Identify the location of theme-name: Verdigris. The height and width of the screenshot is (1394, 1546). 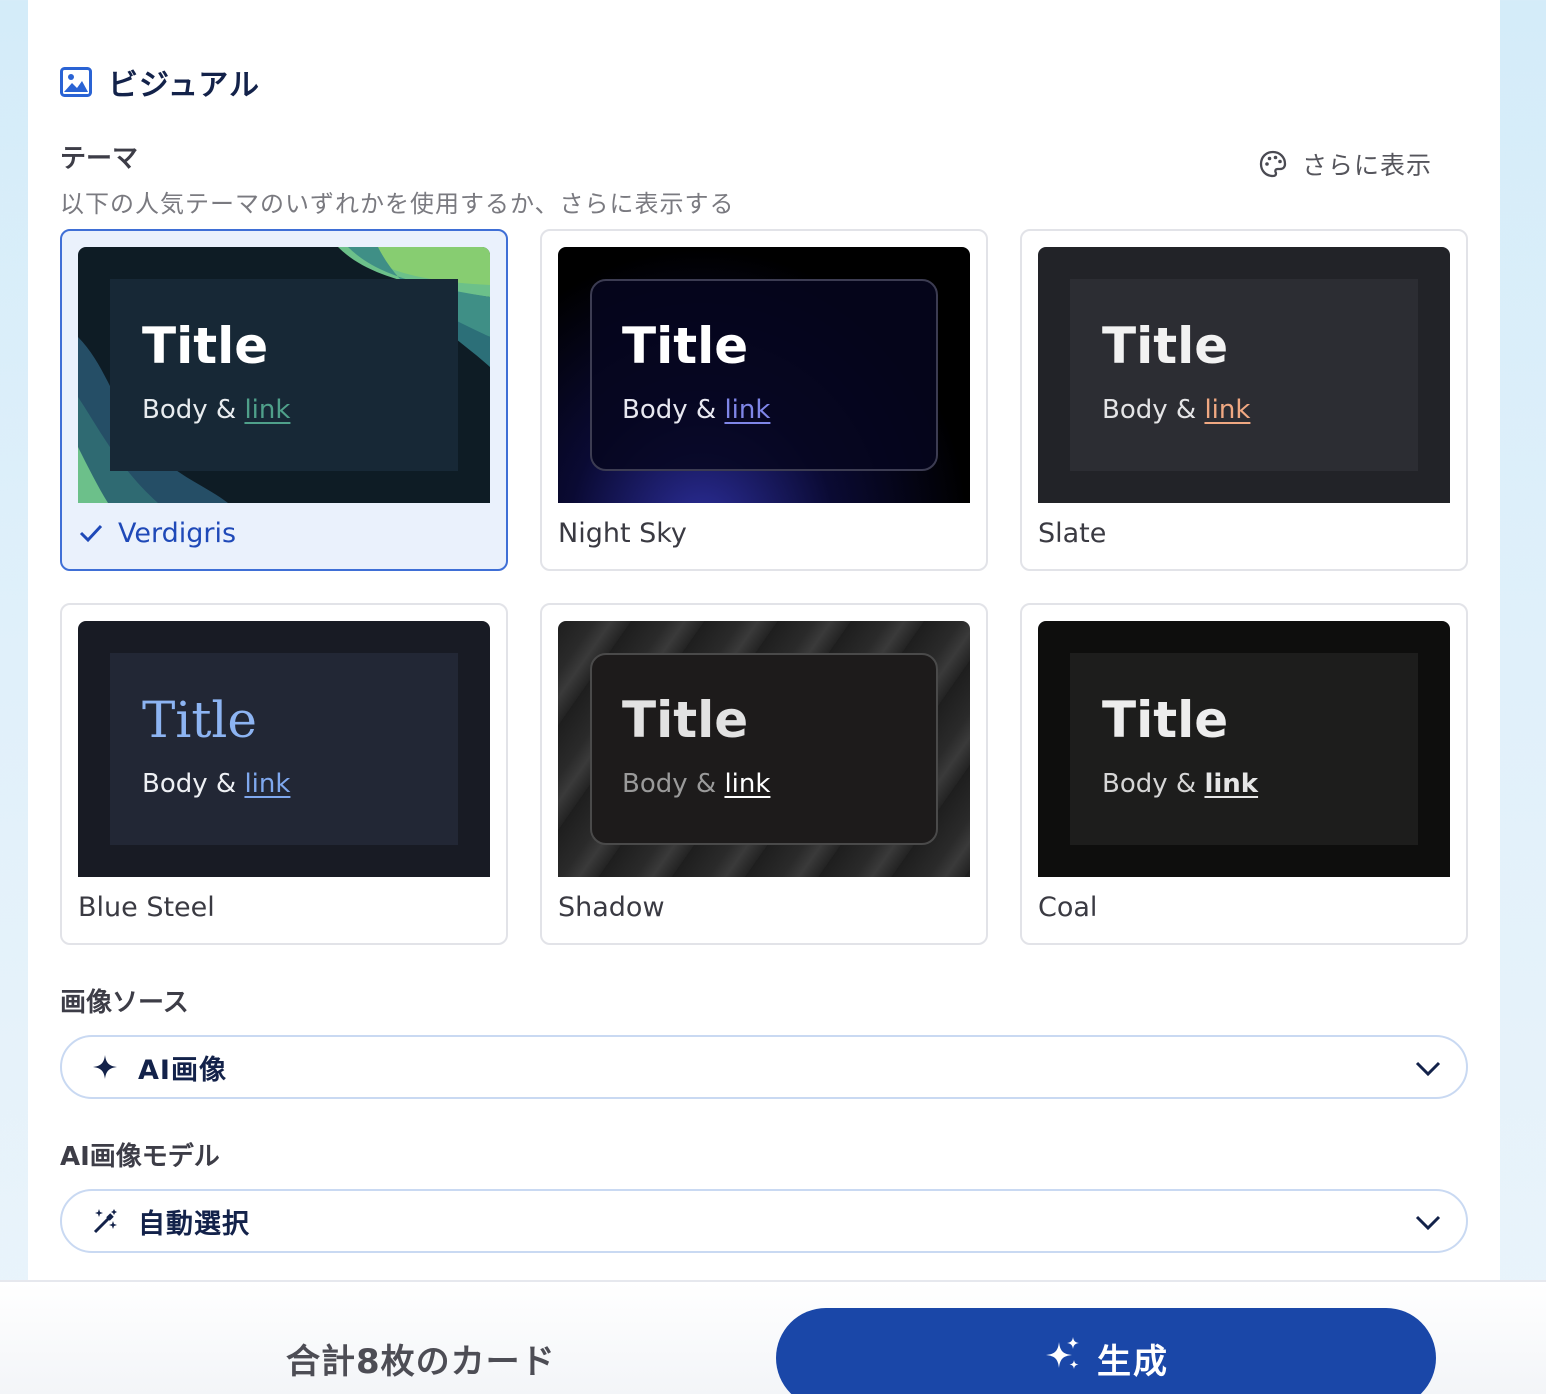
(157, 533).